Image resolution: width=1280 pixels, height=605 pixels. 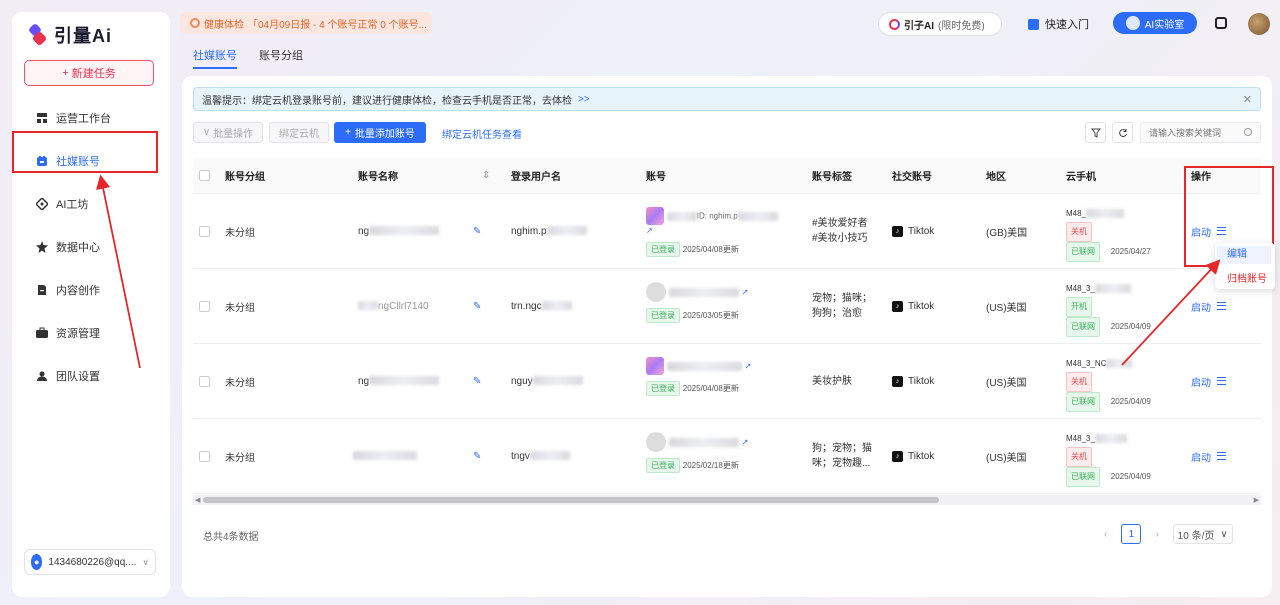 I want to click on page-size-select: 10 条/页 ∨, so click(x=1202, y=534).